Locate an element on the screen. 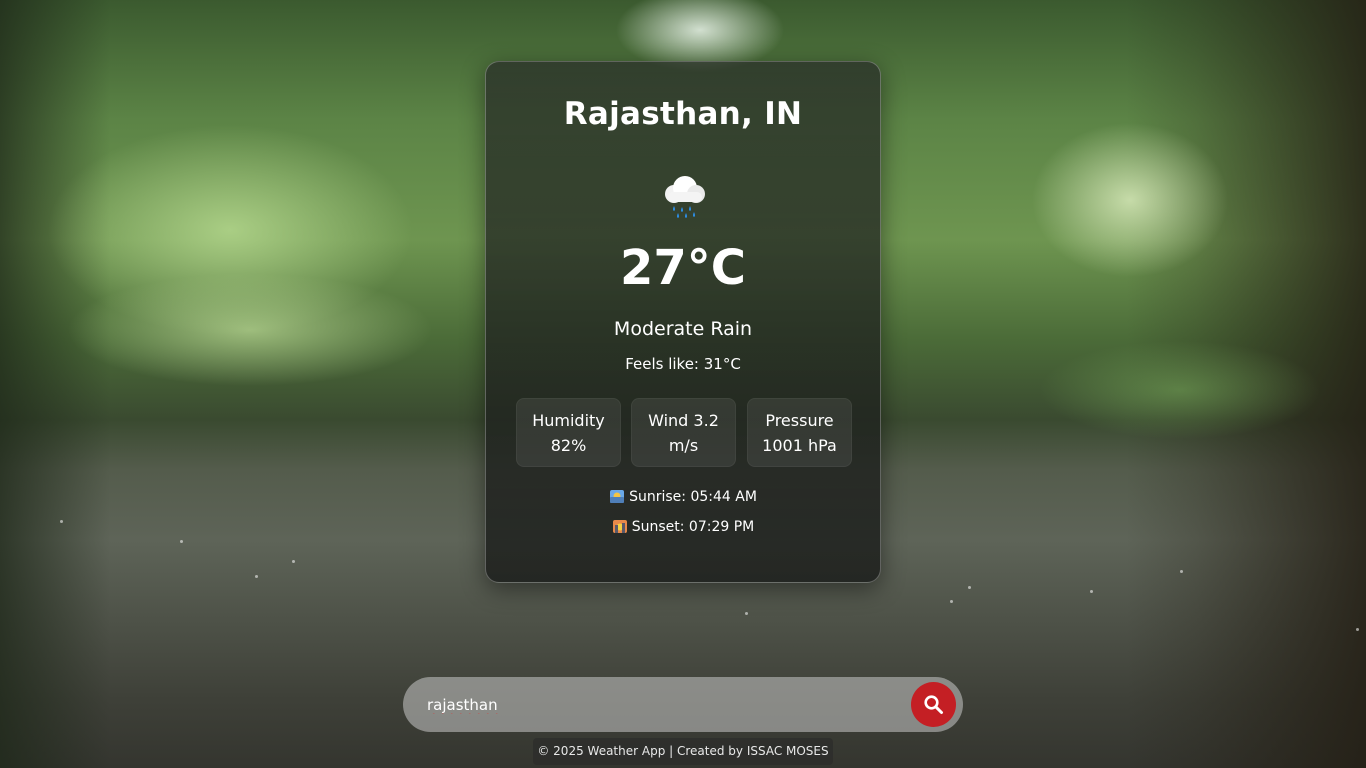 This screenshot has height=768, width=1366. search-button is located at coordinates (933, 704).